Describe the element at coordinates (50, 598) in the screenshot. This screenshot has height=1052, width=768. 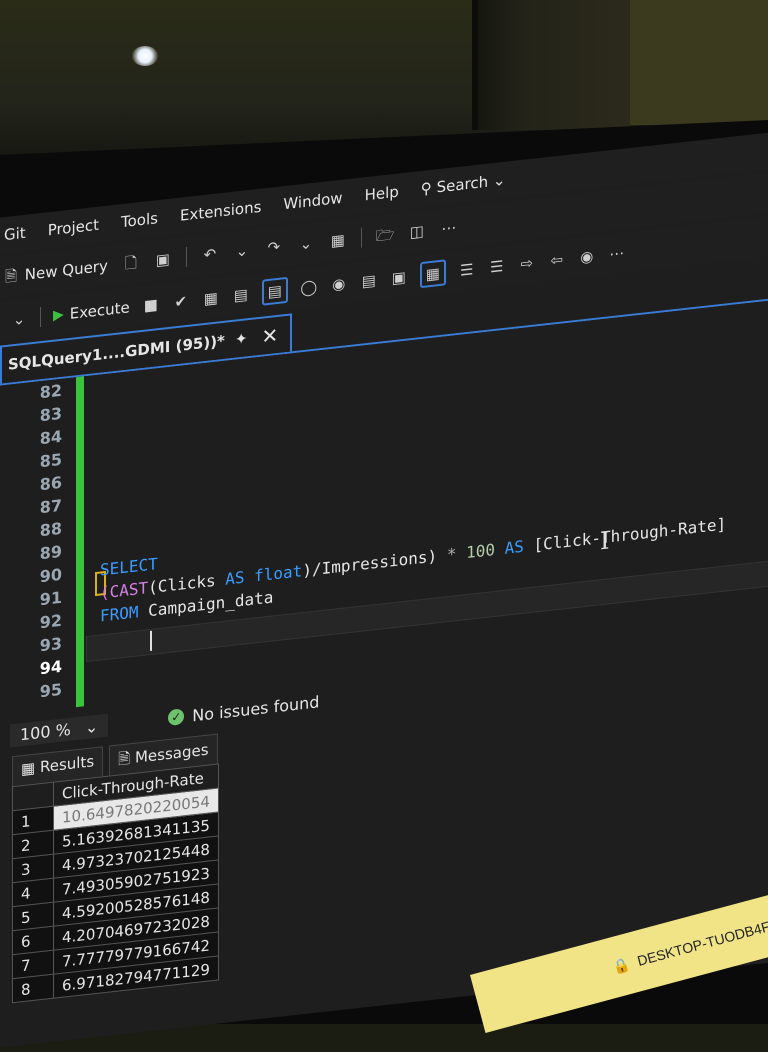
I see `line-number: 91` at that location.